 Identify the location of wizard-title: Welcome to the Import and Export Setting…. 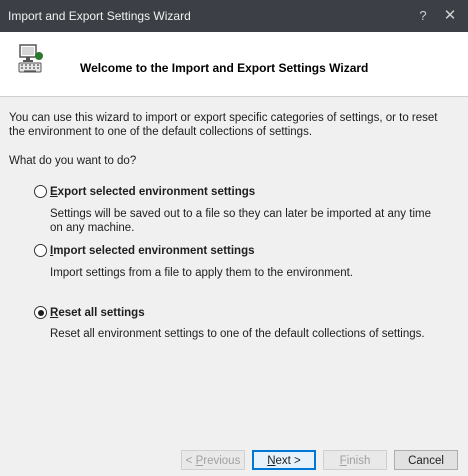
(224, 68).